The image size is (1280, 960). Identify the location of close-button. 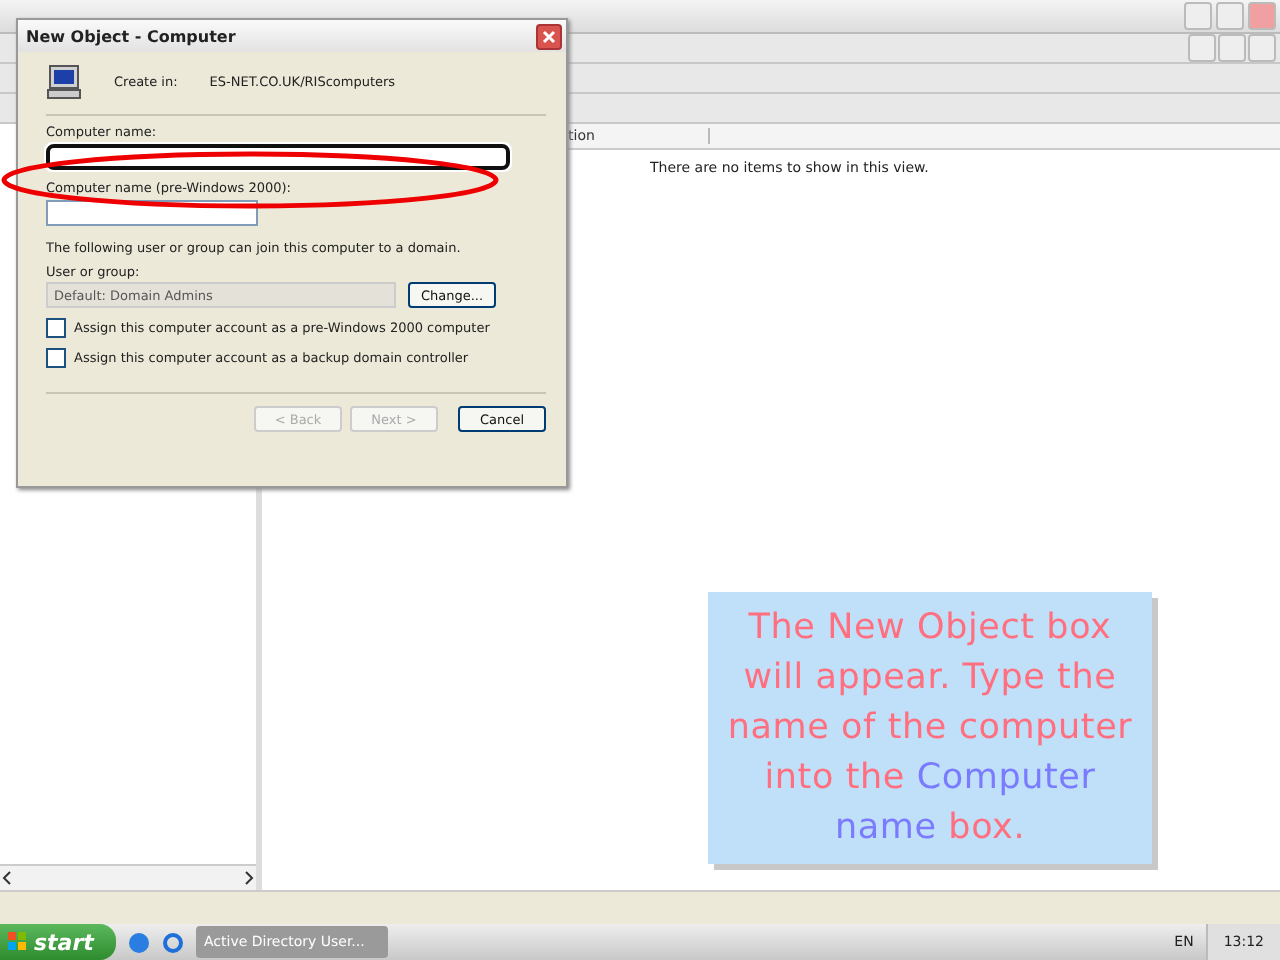
(549, 36).